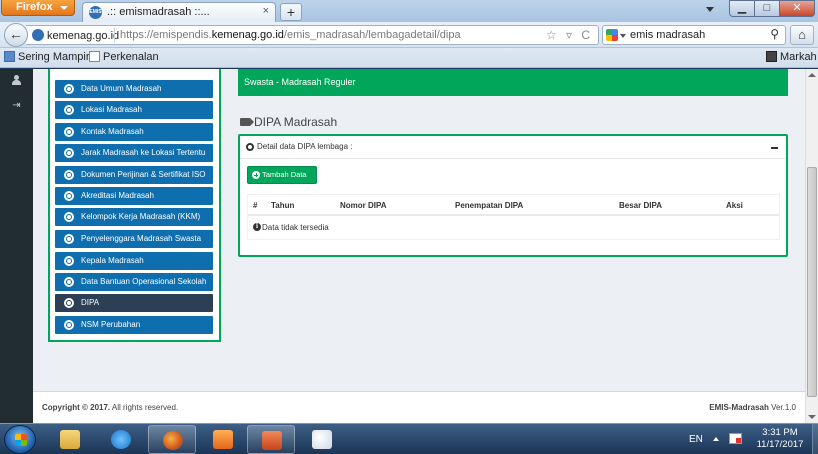 This screenshot has height=454, width=818. I want to click on home-button: ⌂, so click(802, 35).